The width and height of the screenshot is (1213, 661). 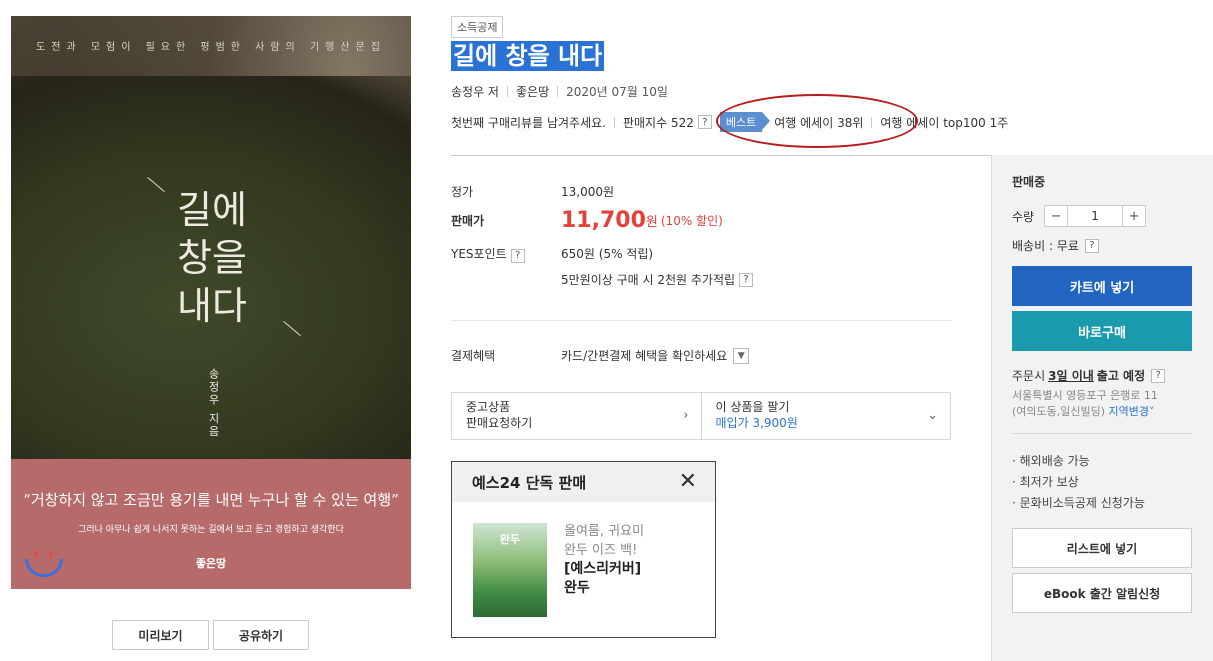 I want to click on payment-benefit-row: 결제혜택 카드/간편결제 혜택을 확인하세요 ▼, so click(x=600, y=355).